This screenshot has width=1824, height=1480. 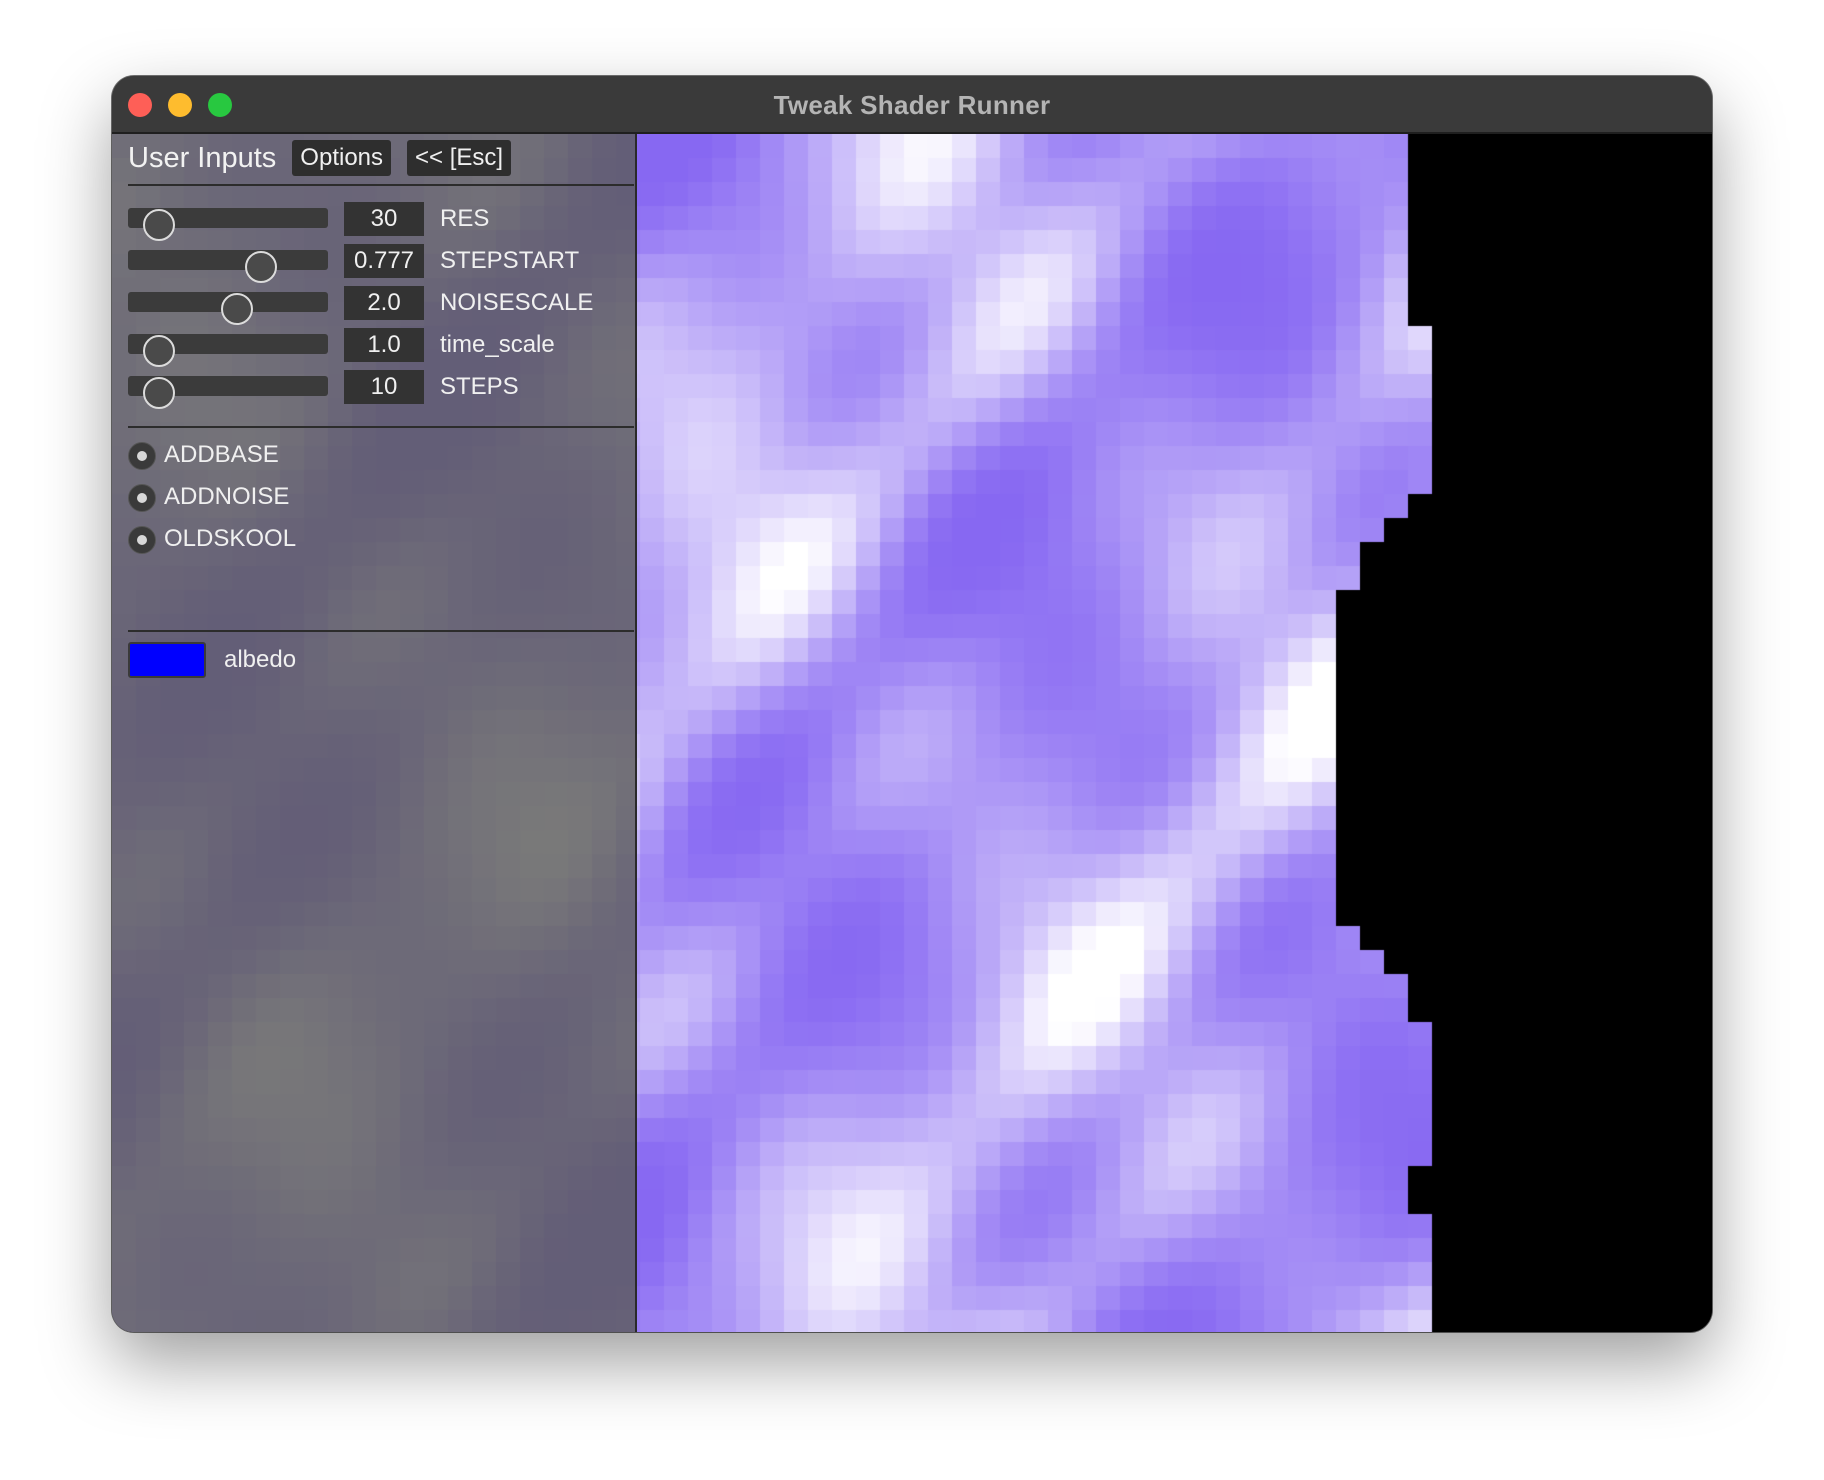 What do you see at coordinates (228, 392) in the screenshot?
I see `steps-slider` at bounding box center [228, 392].